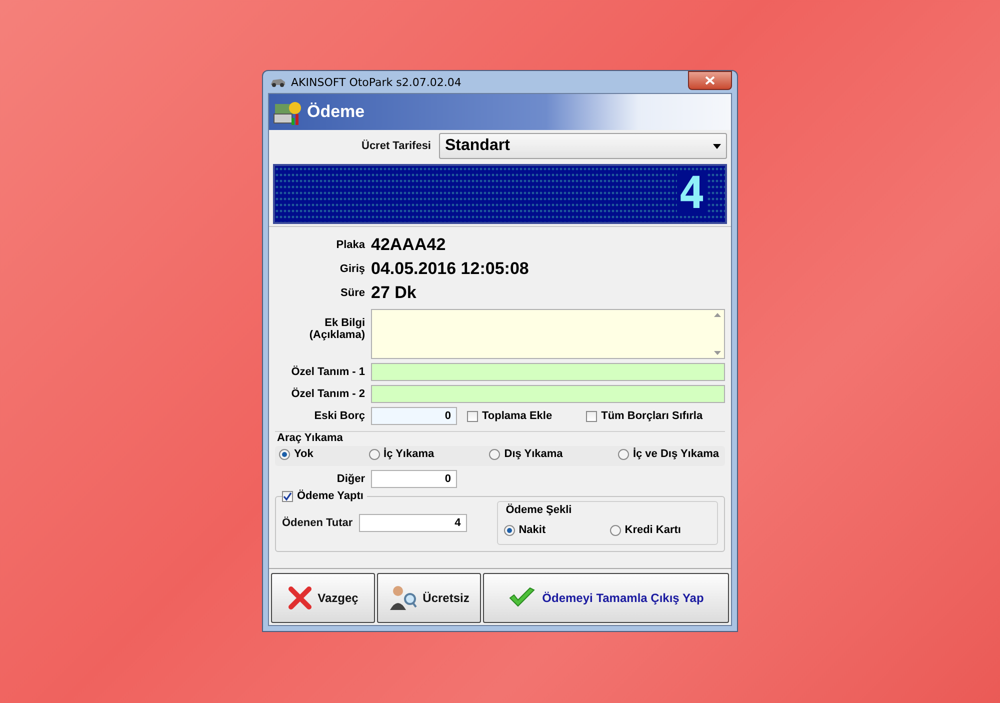  What do you see at coordinates (652, 530) in the screenshot?
I see `radio-label: Kredi Kartı` at bounding box center [652, 530].